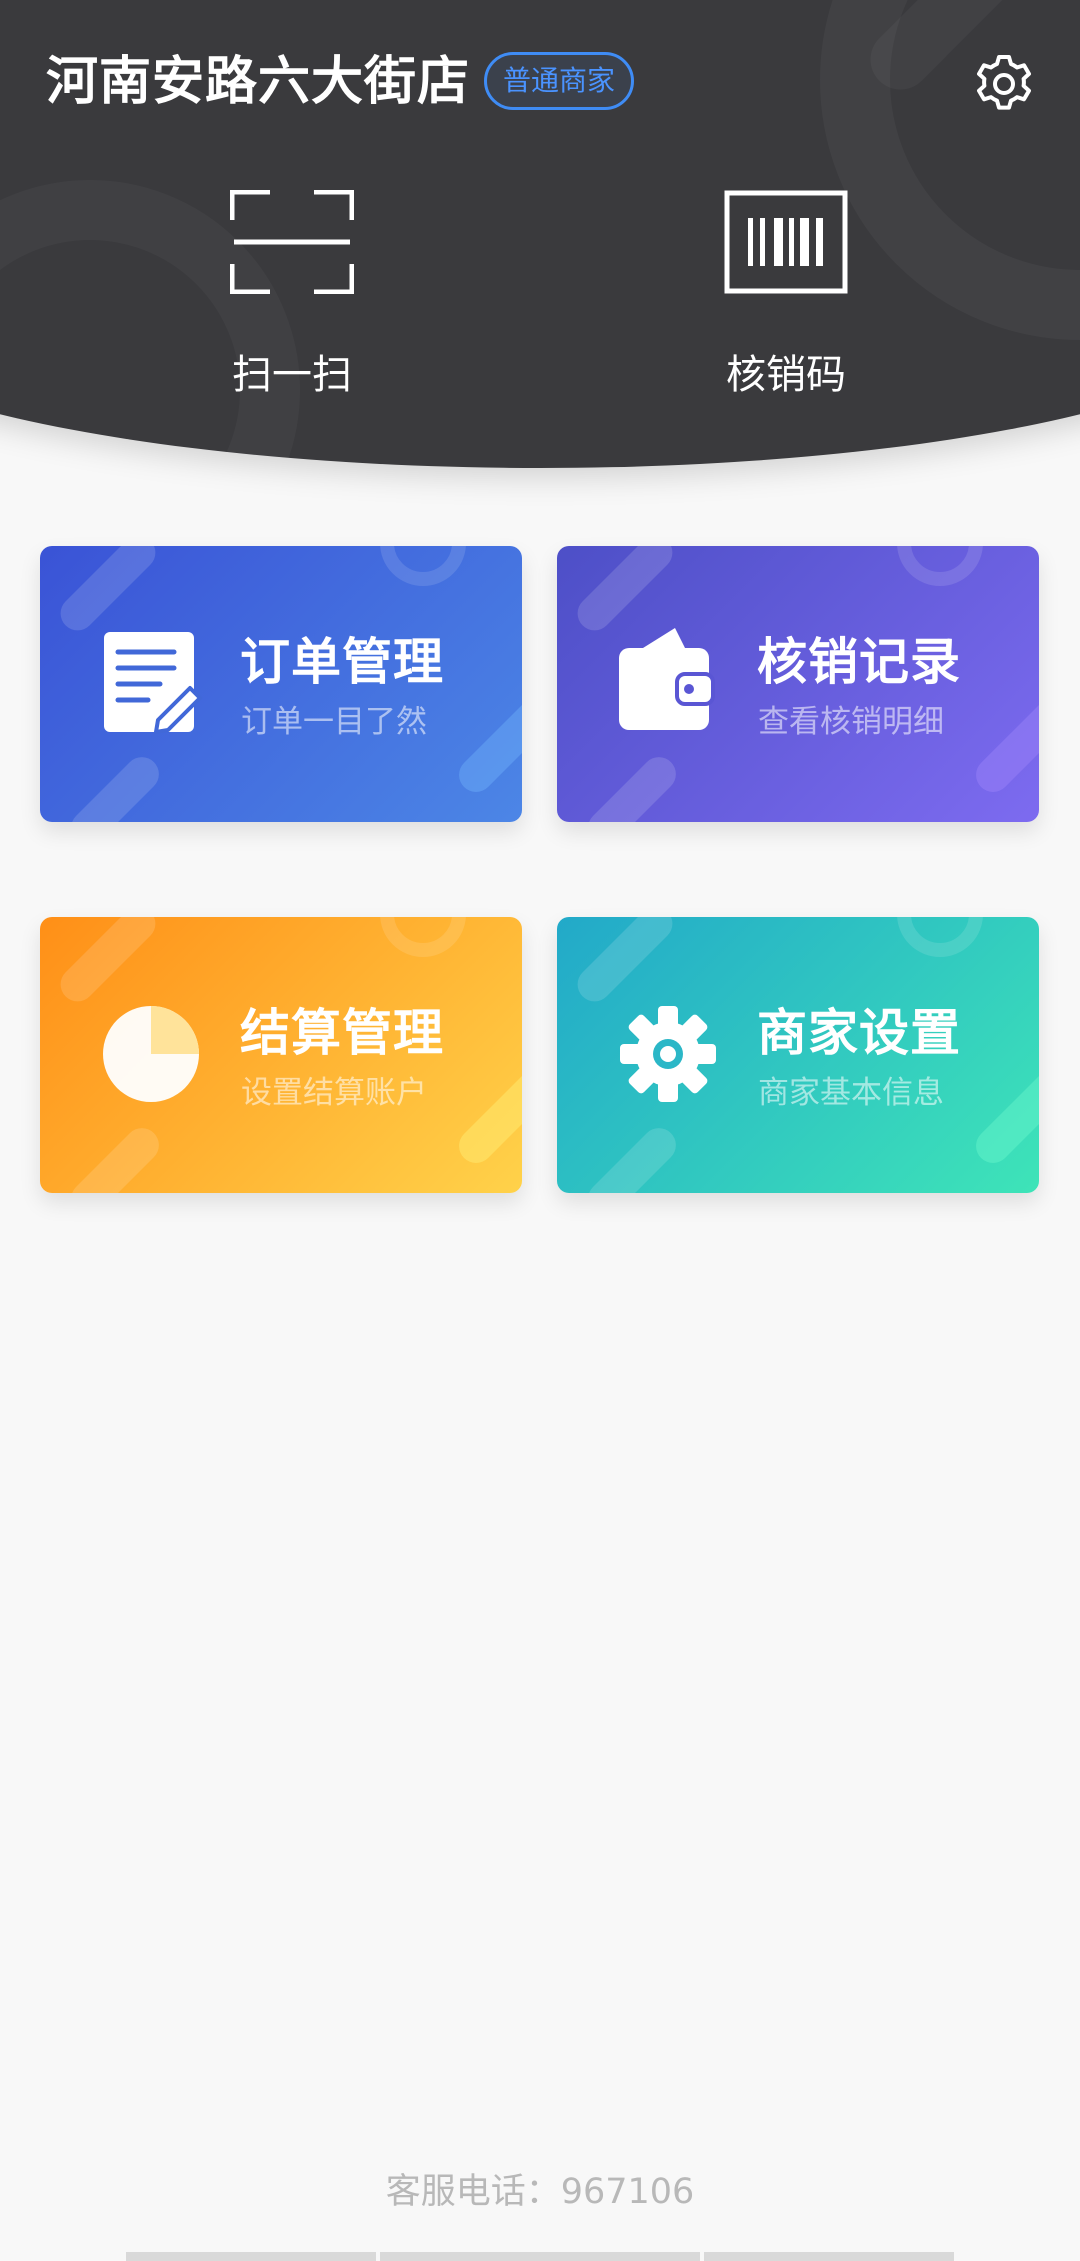 The width and height of the screenshot is (1080, 2261). What do you see at coordinates (153, 683) in the screenshot?
I see `document-edit-icon` at bounding box center [153, 683].